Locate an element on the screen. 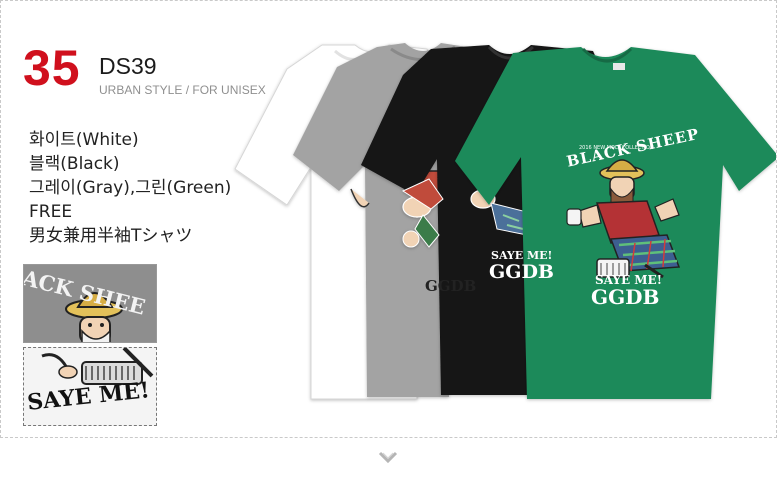  feature-color-black: 블랙(Black) is located at coordinates (74, 164).